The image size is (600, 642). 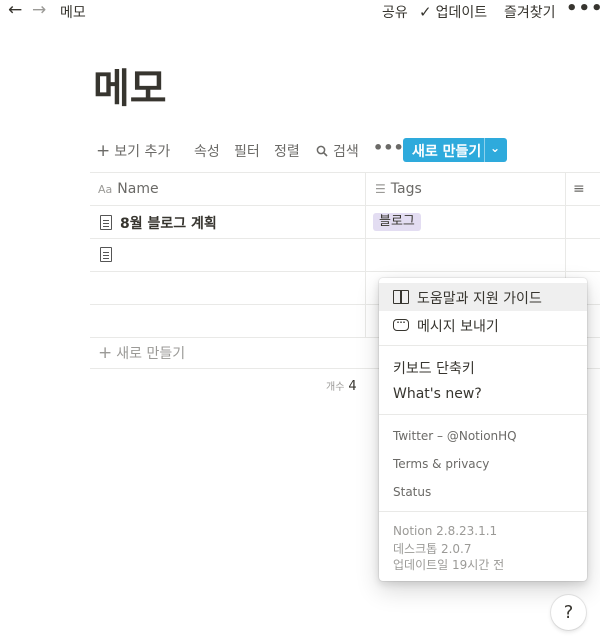 I want to click on table-row-title: 8월 블로그 계획, so click(x=158, y=223).